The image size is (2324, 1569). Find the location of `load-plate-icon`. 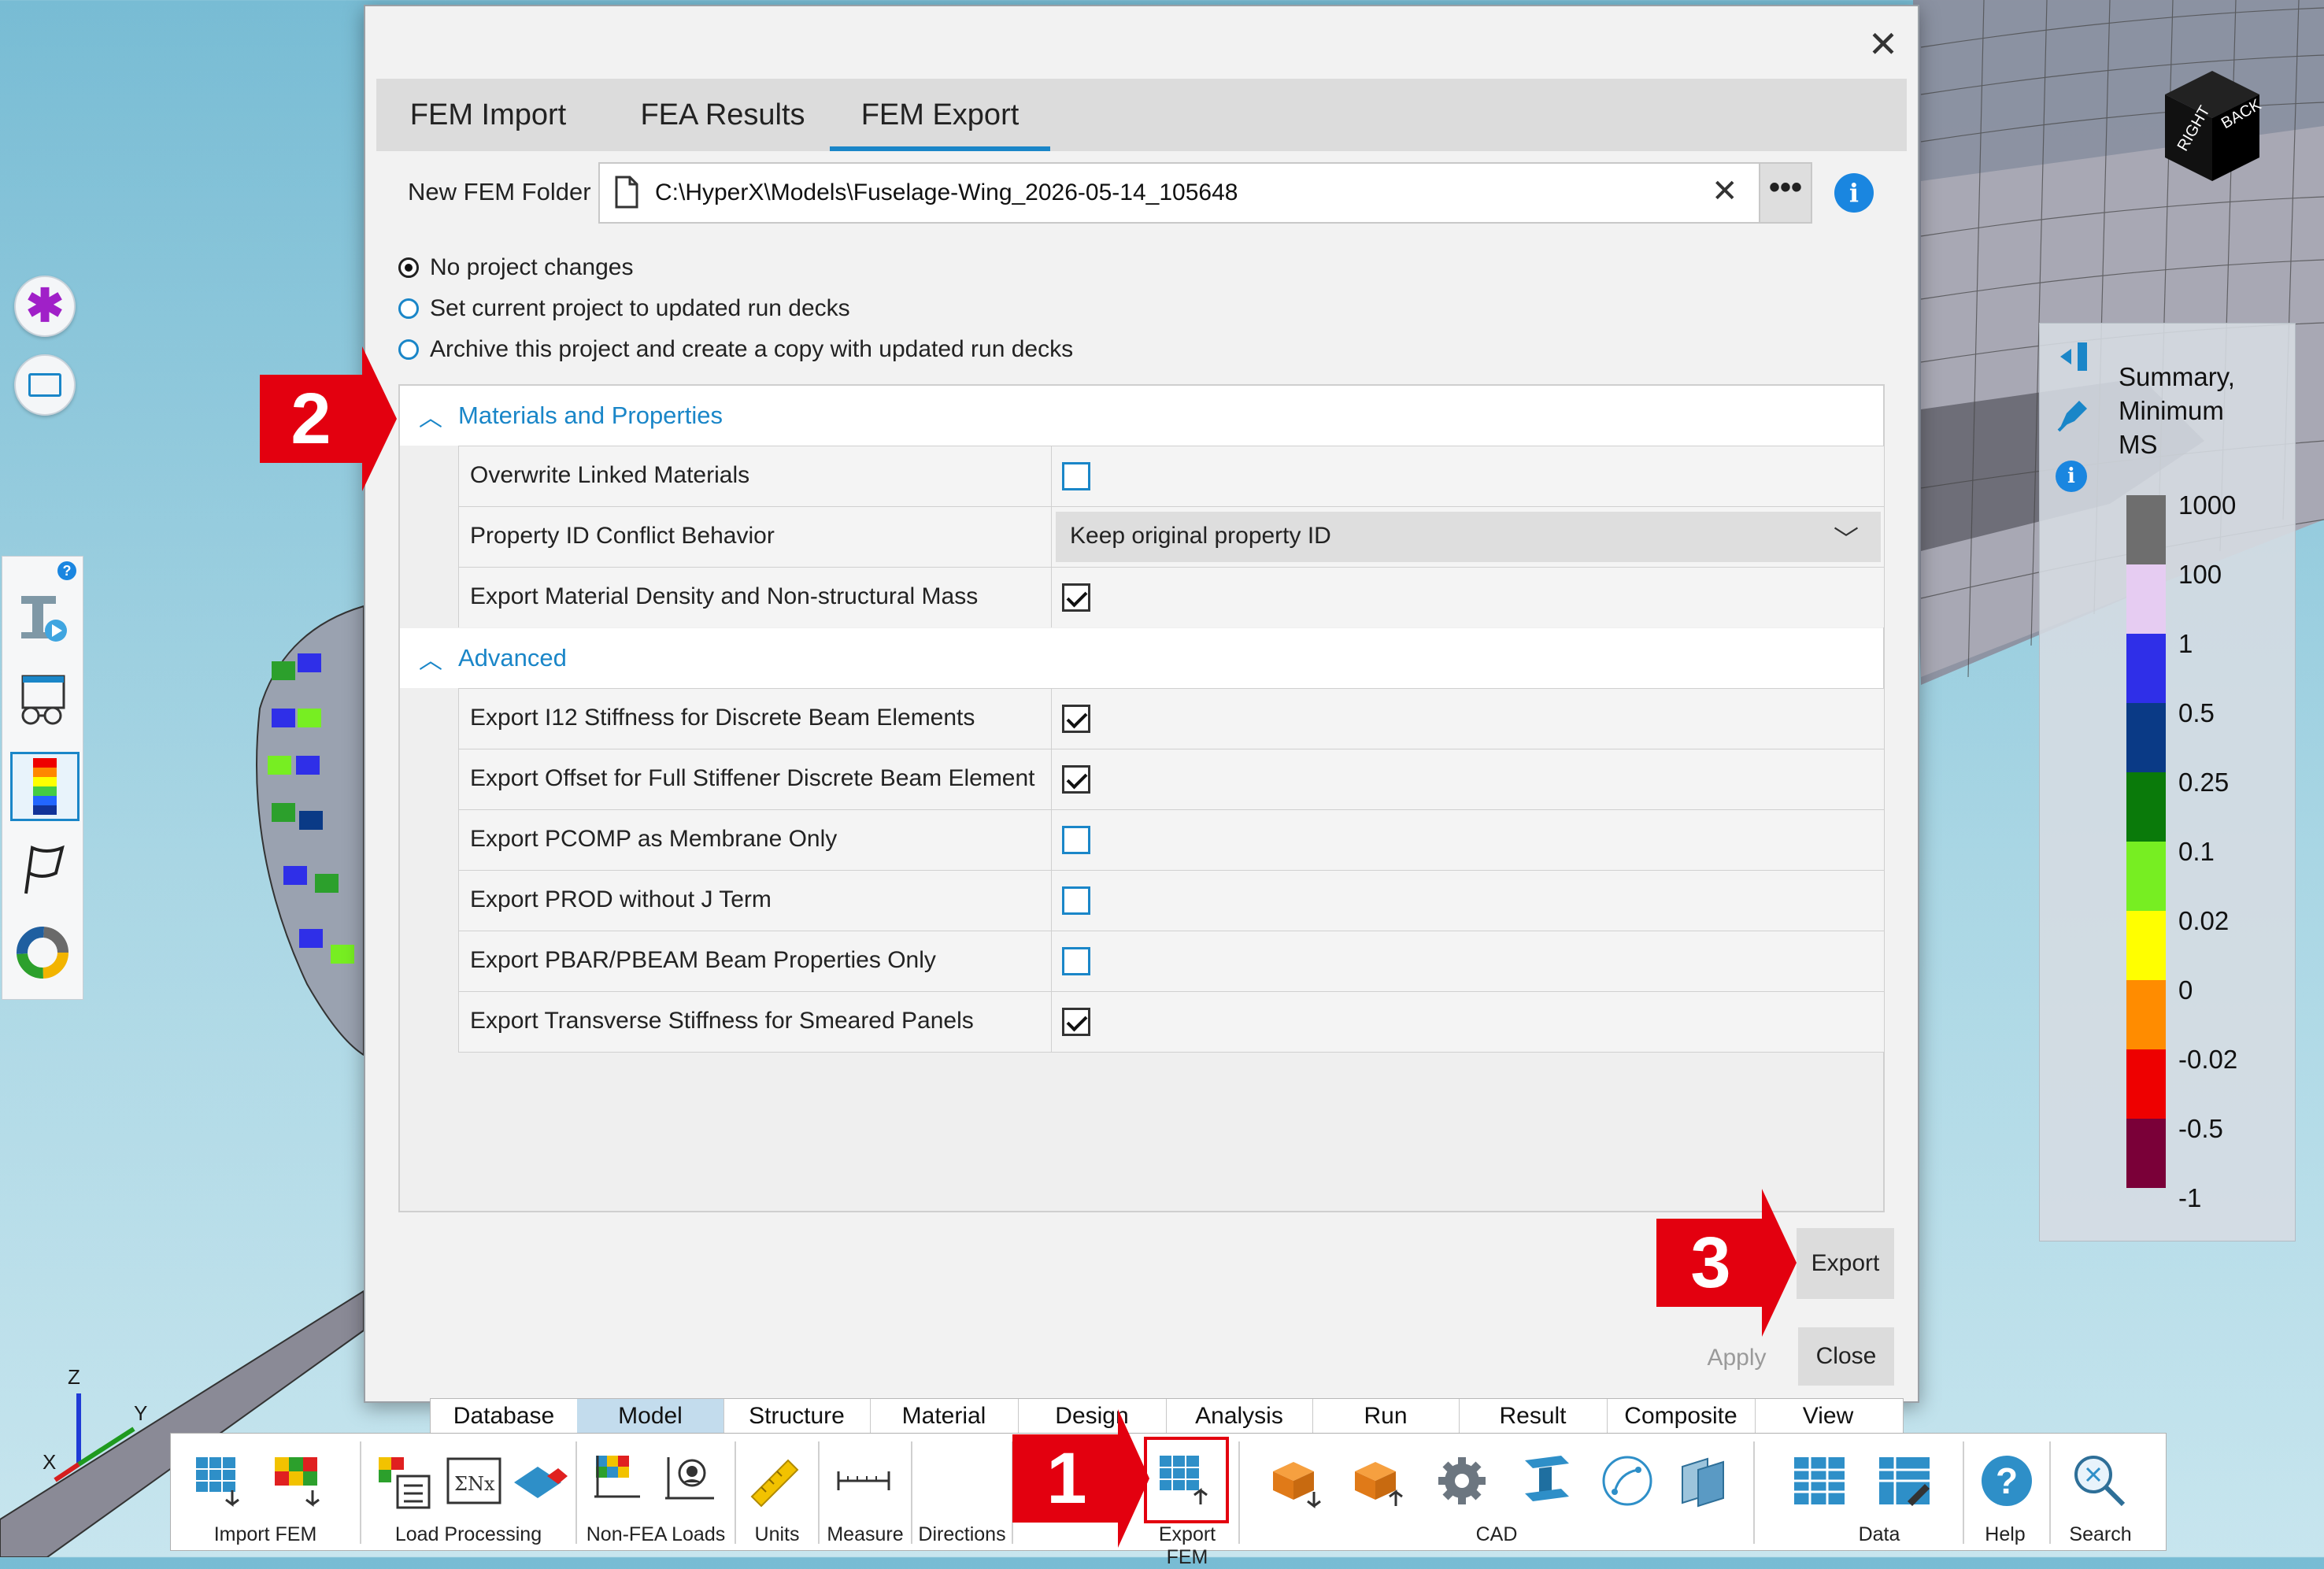

load-plate-icon is located at coordinates (540, 1480).